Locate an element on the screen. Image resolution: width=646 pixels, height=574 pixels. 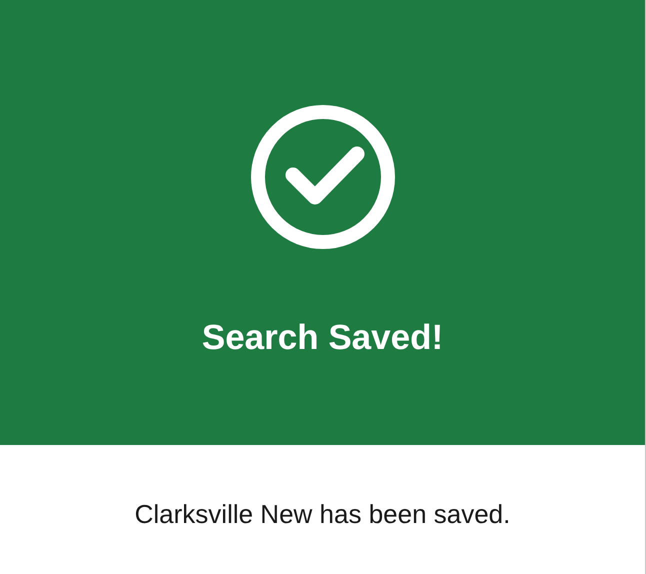
banner-title: Search Saved! is located at coordinates (323, 338).